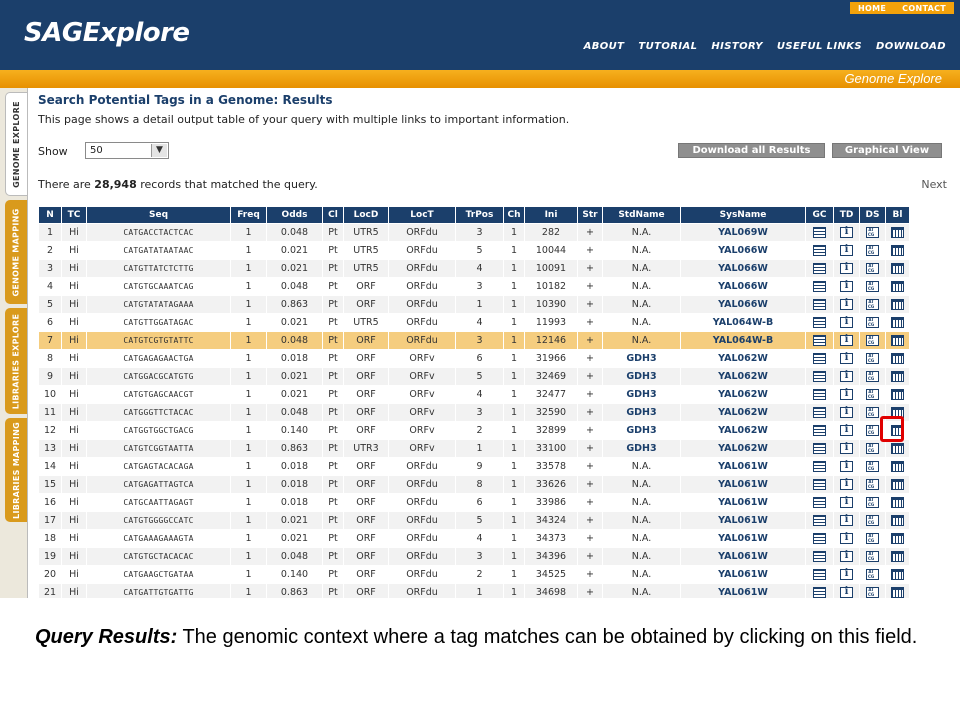 The height and width of the screenshot is (720, 960). What do you see at coordinates (743, 286) in the screenshot?
I see `cell-sysname: YAL066W` at bounding box center [743, 286].